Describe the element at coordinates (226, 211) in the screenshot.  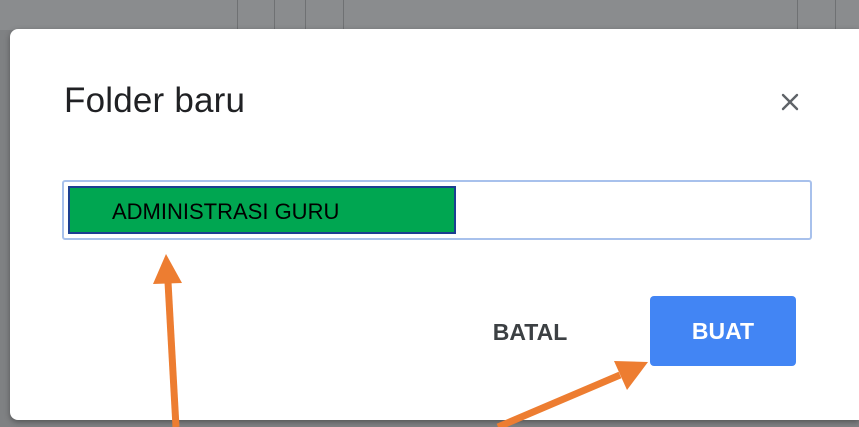
I see `folder-name-value: ADMINISTRASI GURU` at that location.